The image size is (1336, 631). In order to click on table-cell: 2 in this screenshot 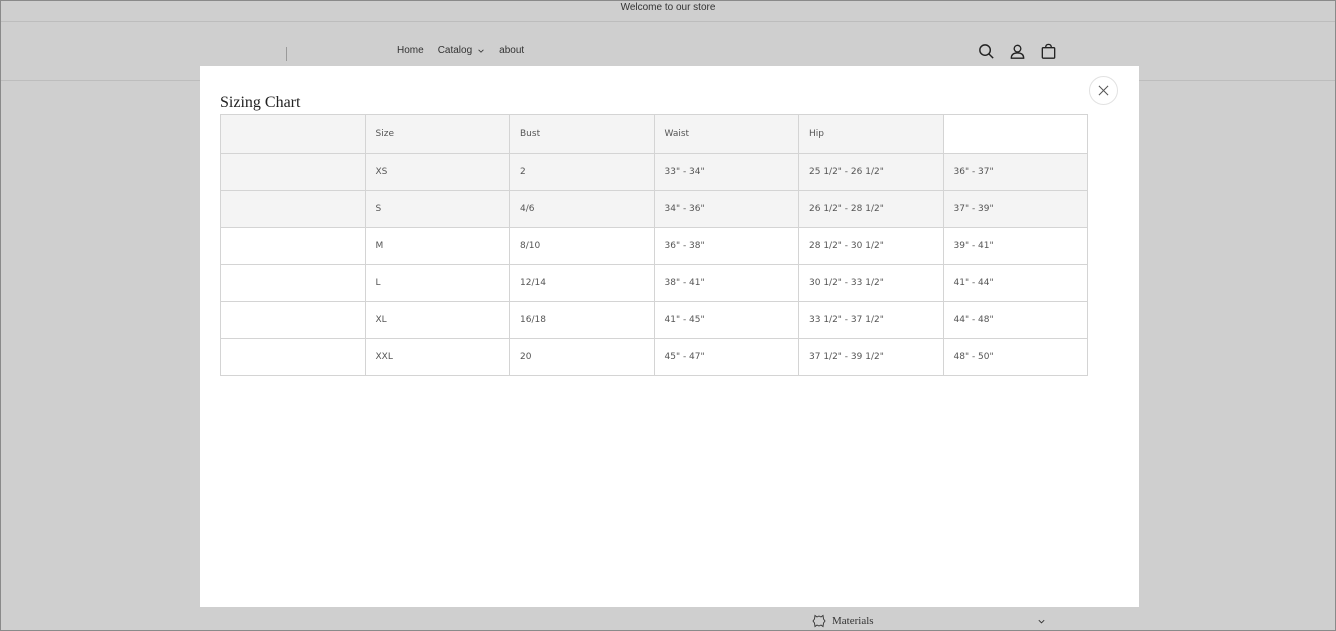, I will do `click(582, 172)`.